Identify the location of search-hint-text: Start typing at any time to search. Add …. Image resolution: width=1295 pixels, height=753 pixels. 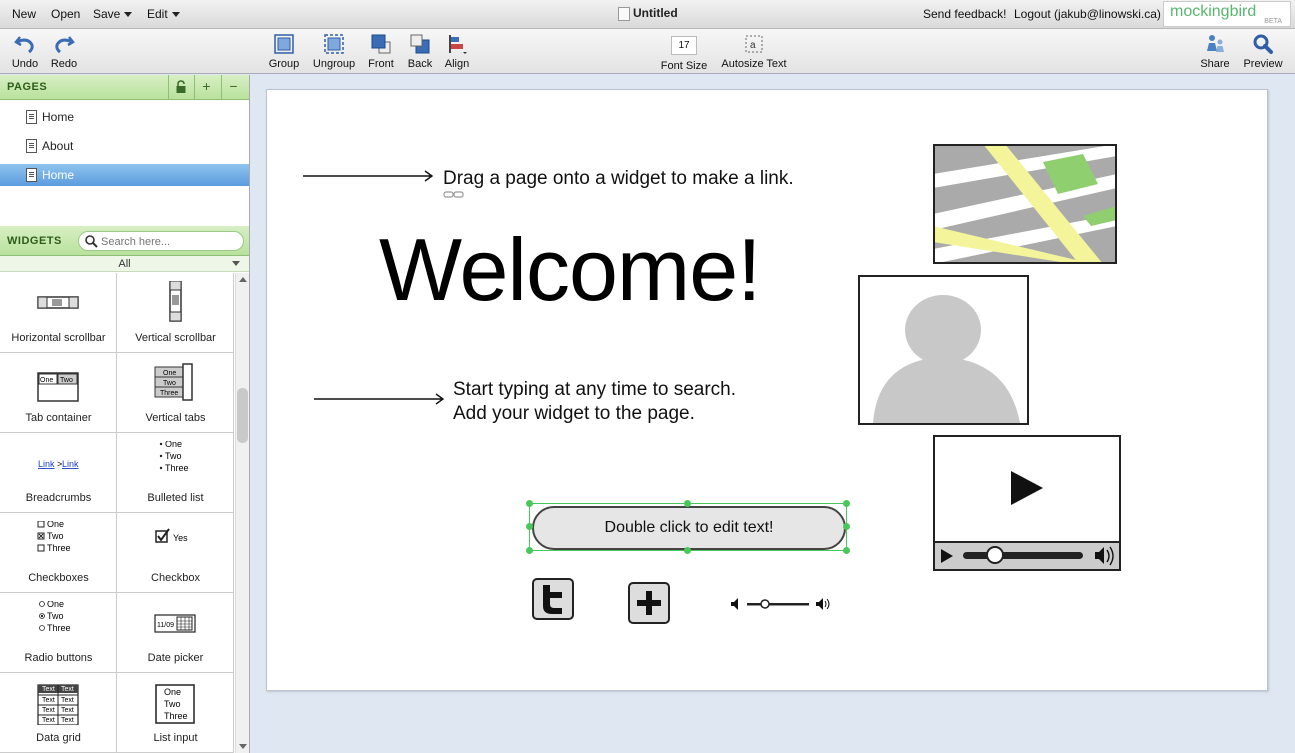
(594, 402).